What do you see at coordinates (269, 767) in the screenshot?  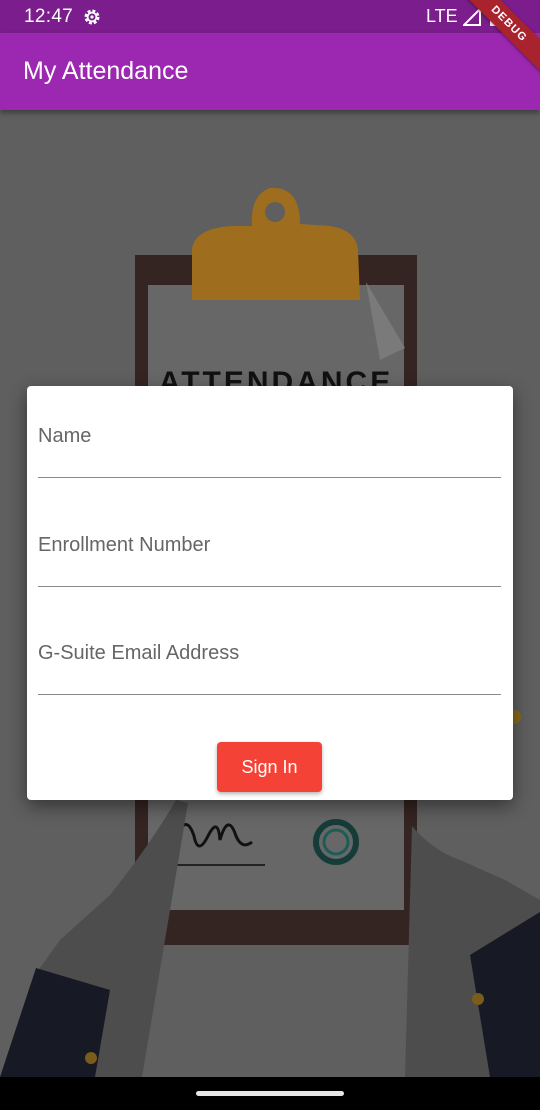 I see `sign-in-button: Sign In` at bounding box center [269, 767].